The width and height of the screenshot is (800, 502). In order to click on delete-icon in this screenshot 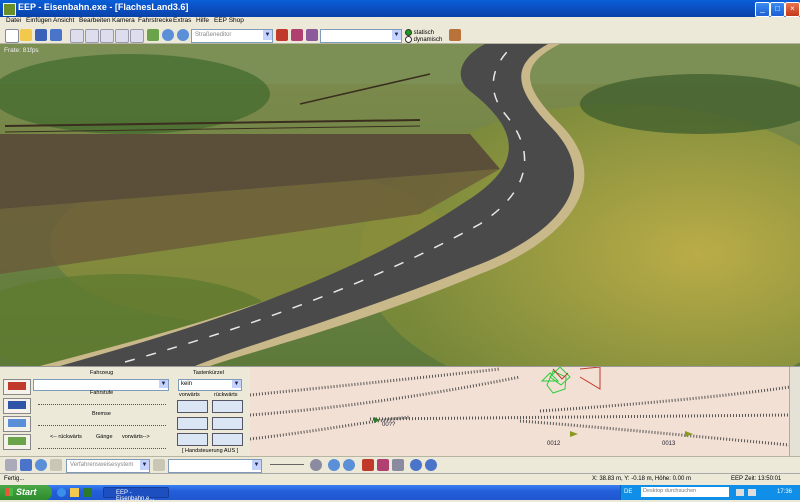, I will do `click(137, 36)`.